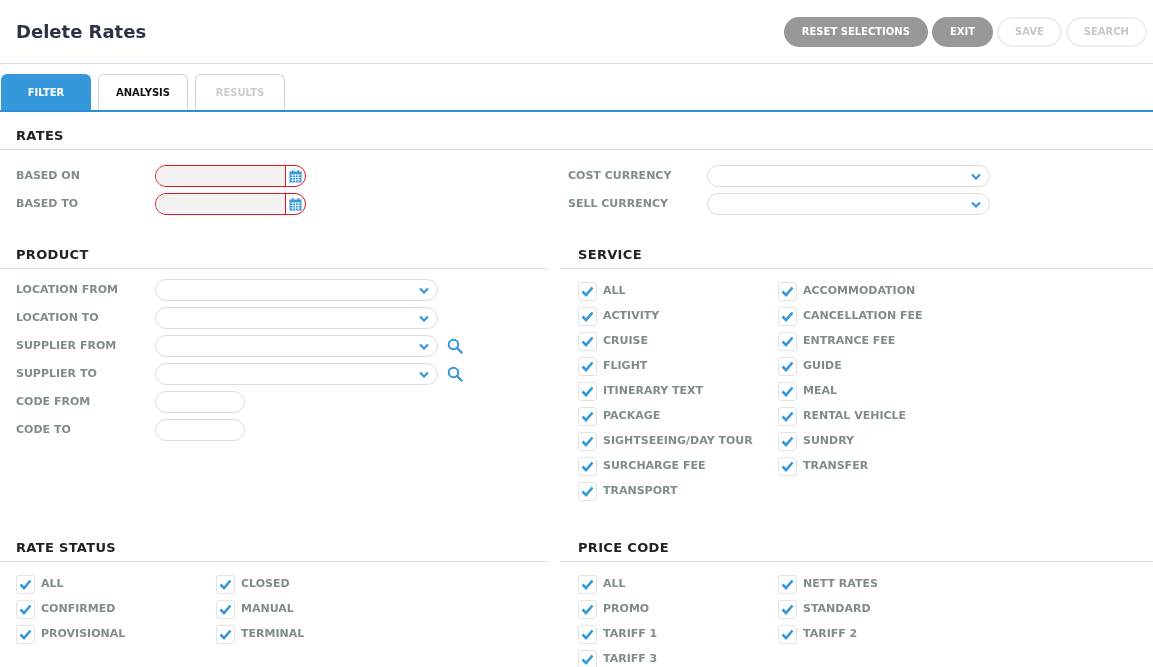  Describe the element at coordinates (829, 440) in the screenshot. I see `checkbox-label: SUNDRY` at that location.